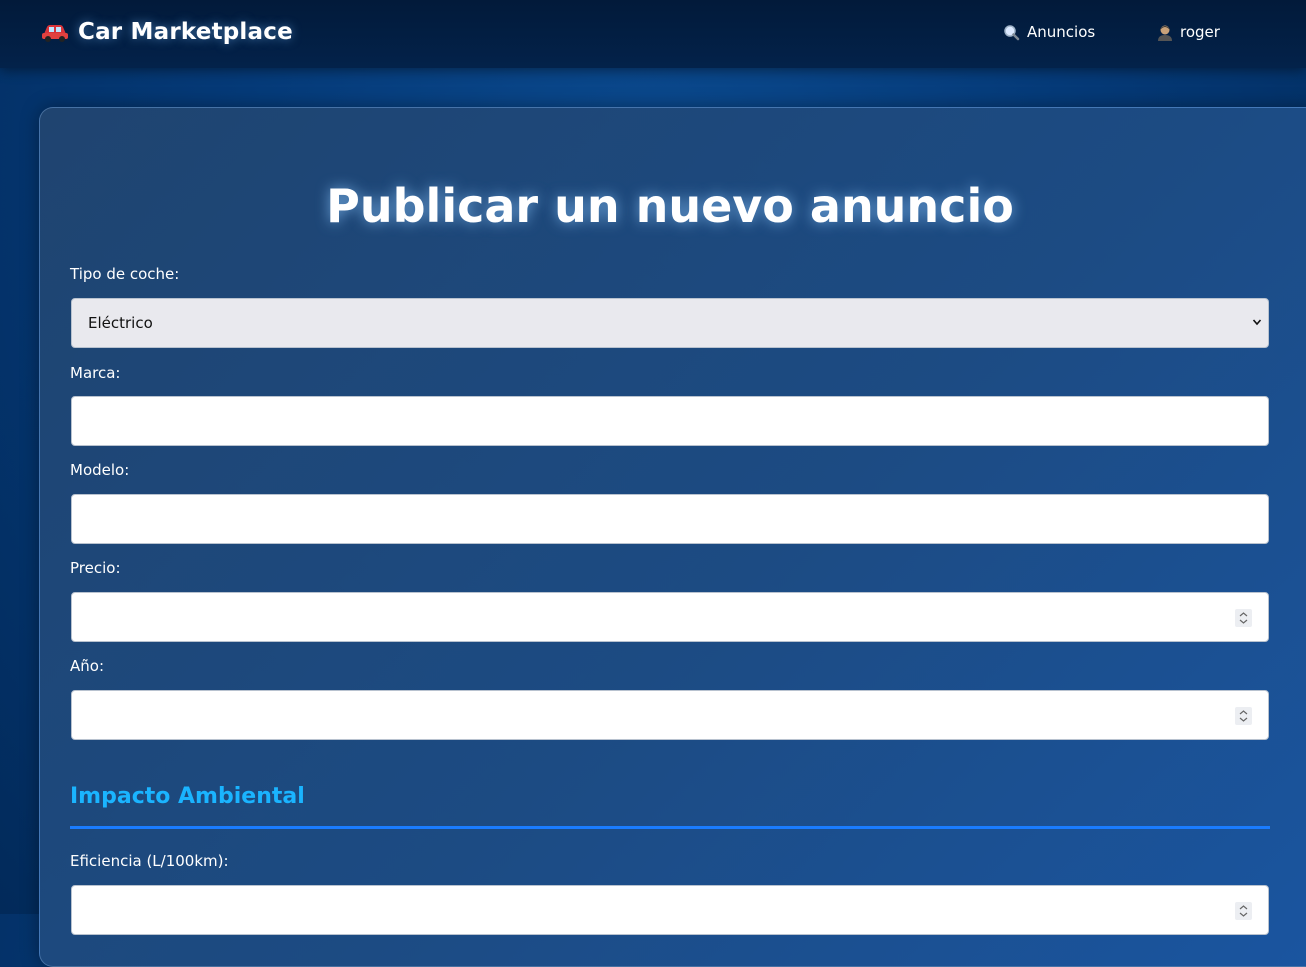  I want to click on eficiencia-label: Eficiencia (L/100km):, so click(149, 861).